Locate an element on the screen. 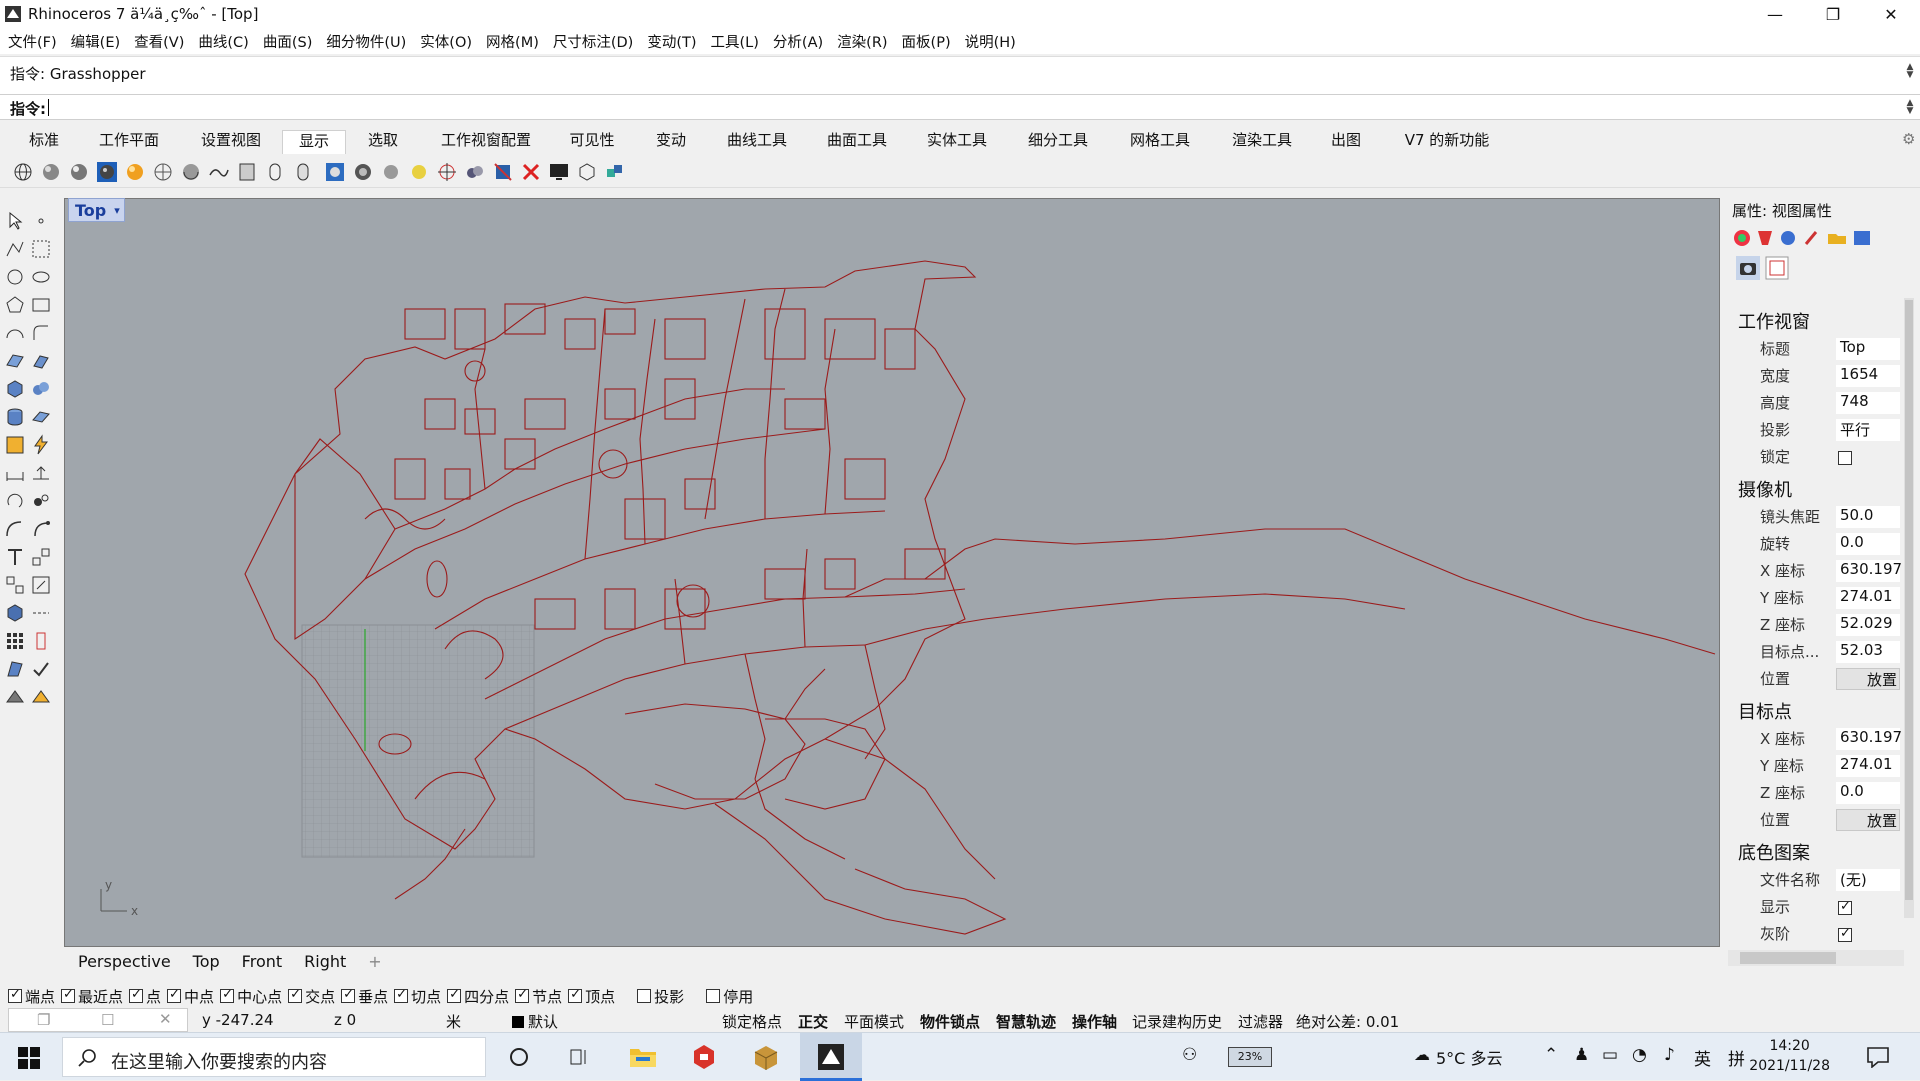  tab-v7-new: V7 的新功能 is located at coordinates (1447, 142).